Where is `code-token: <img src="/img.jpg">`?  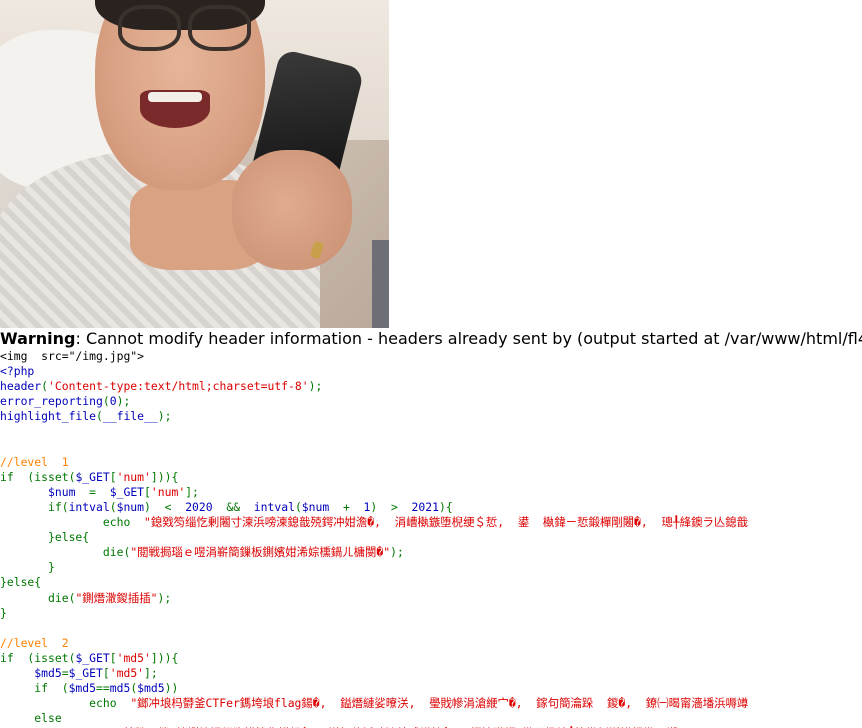 code-token: <img src="/img.jpg"> is located at coordinates (72, 356).